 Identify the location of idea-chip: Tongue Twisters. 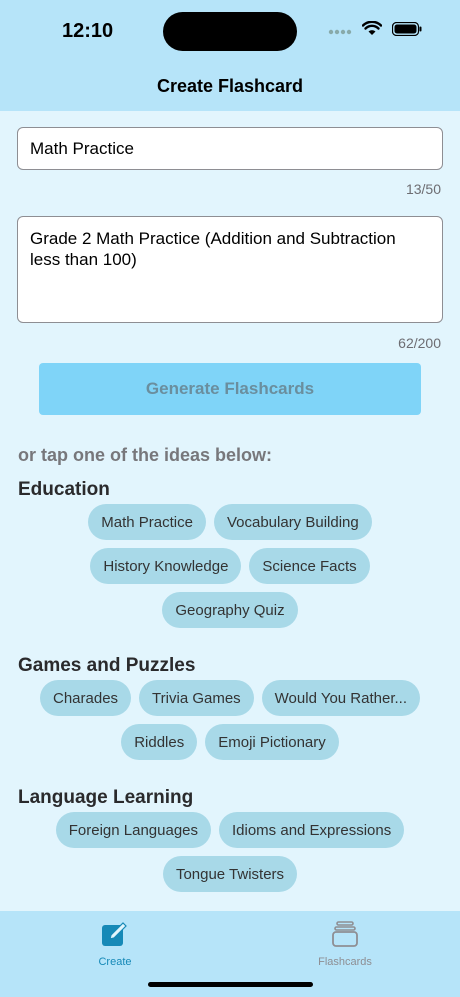
(230, 874).